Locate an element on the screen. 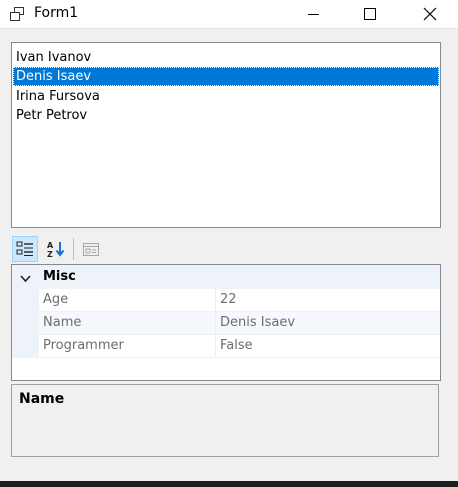 The height and width of the screenshot is (487, 458). maximize-button is located at coordinates (370, 14).